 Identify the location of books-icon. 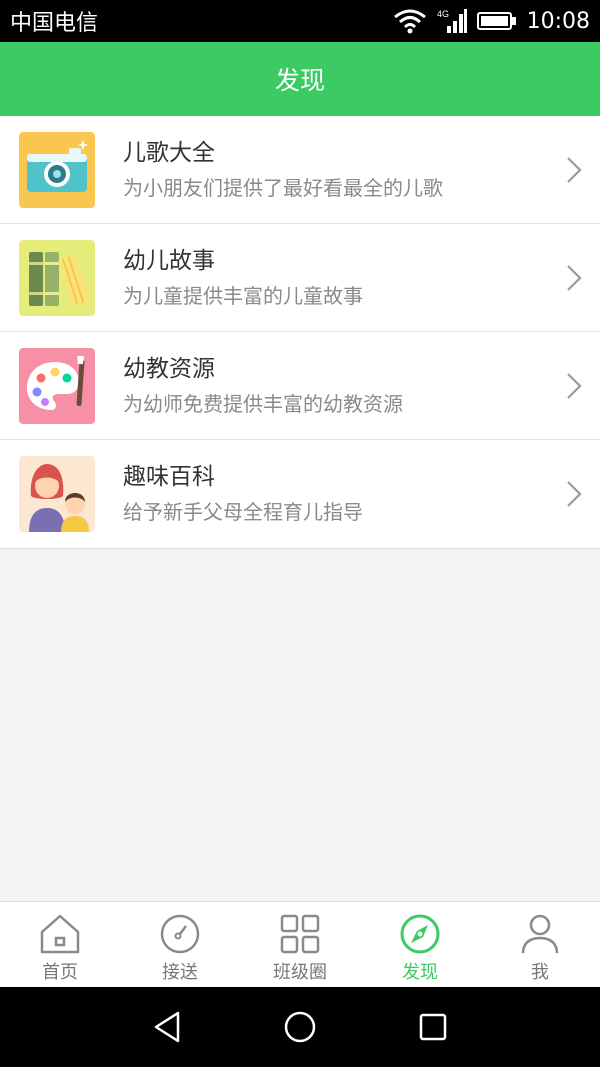
(57, 277).